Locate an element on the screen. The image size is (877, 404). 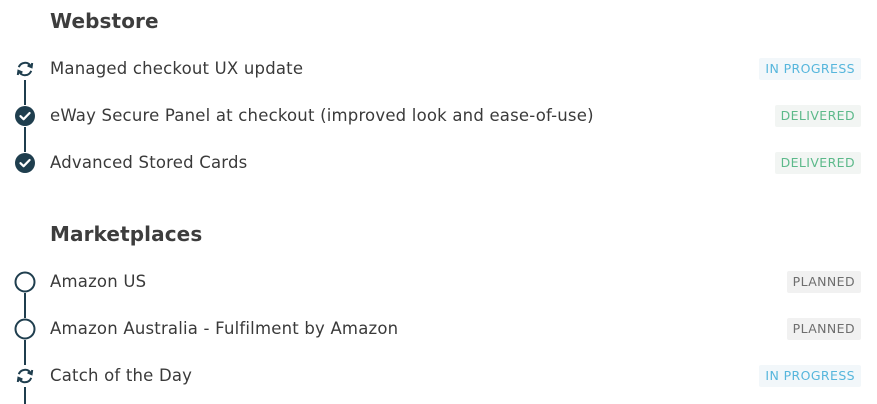
item-label: Advanced Stored Cards is located at coordinates (149, 162).